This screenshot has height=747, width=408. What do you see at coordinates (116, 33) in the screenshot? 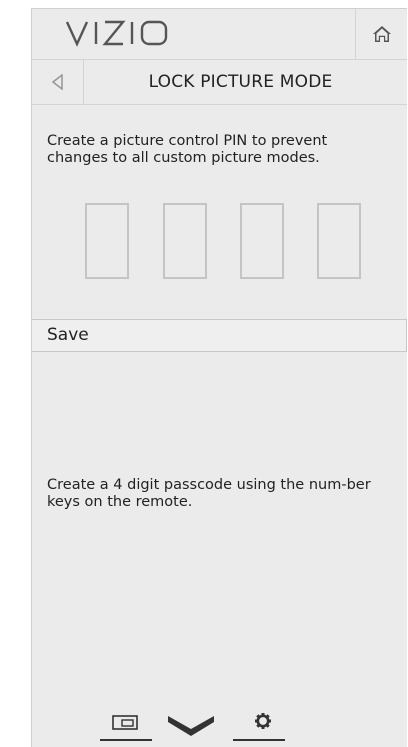
I see `vizio-logo-mark` at bounding box center [116, 33].